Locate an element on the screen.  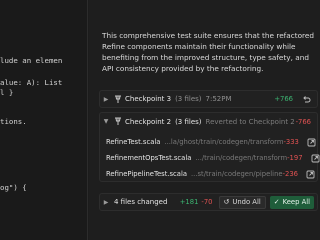
undo-all-label: Undo All is located at coordinates (246, 202).